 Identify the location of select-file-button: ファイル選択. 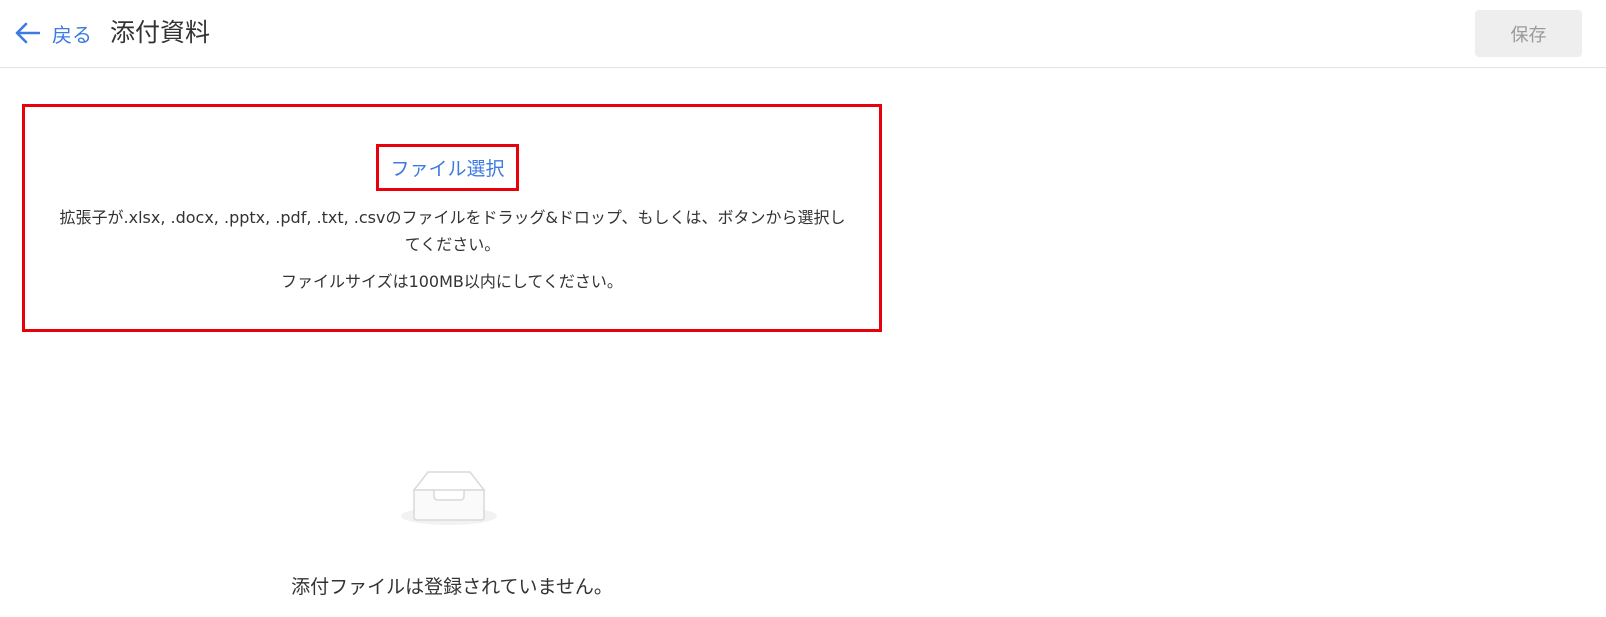
(447, 167).